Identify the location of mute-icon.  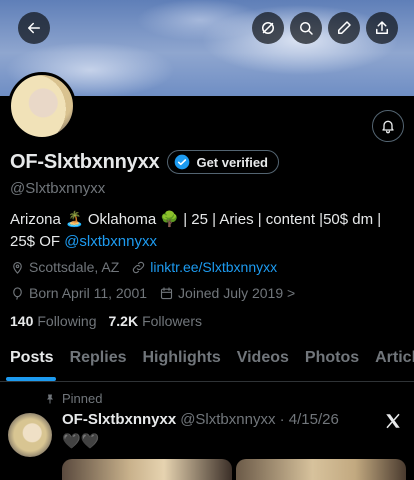
(268, 28).